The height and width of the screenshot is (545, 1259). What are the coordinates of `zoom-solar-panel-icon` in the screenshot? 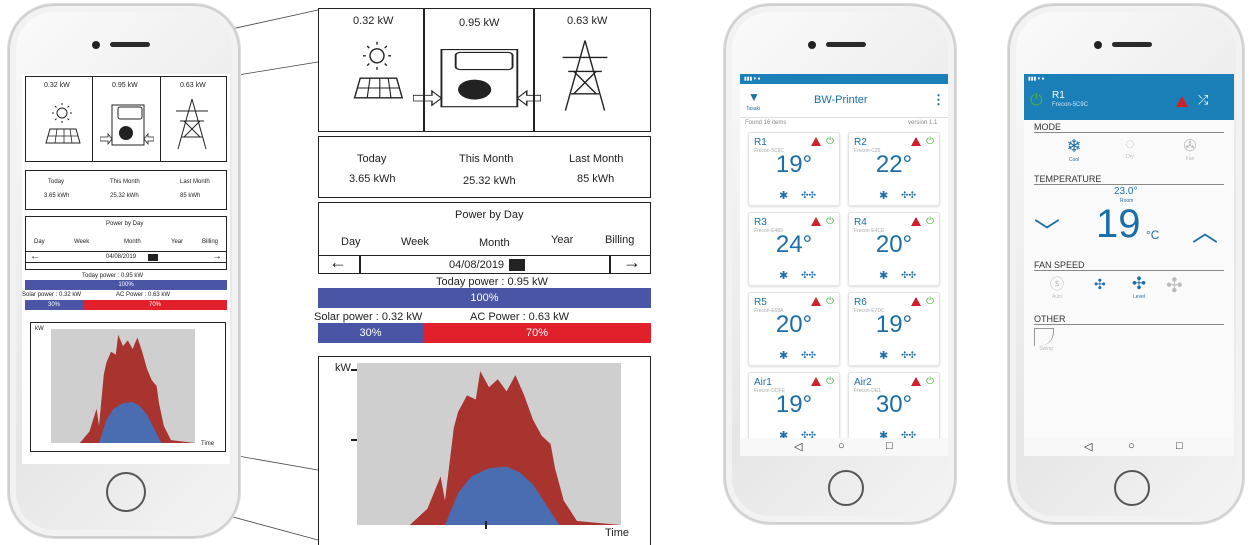 It's located at (378, 70).